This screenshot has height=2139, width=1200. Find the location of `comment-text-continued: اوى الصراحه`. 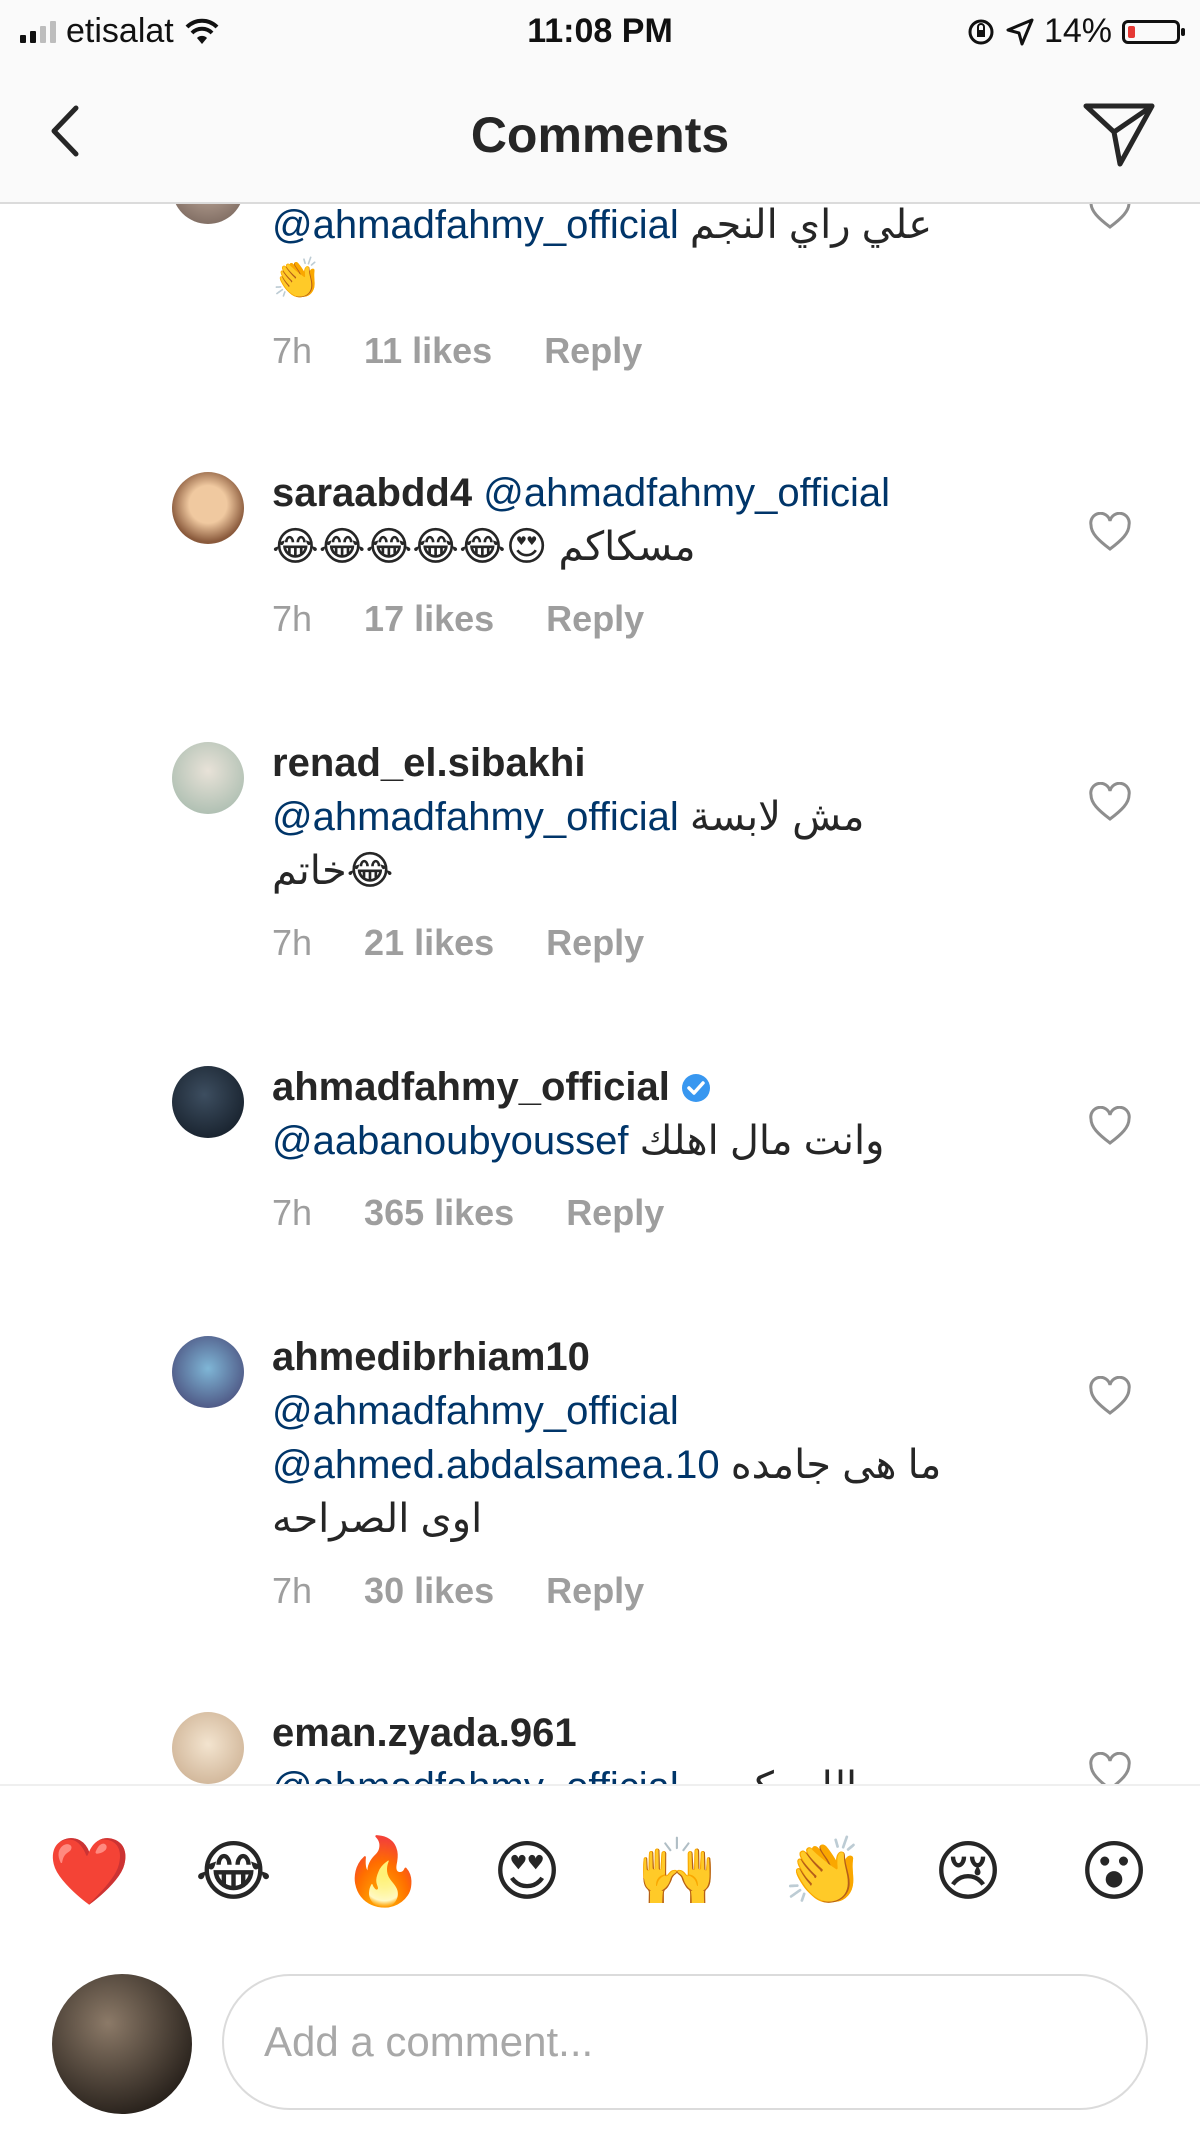

comment-text-continued: اوى الصراحه is located at coordinates (377, 1519).